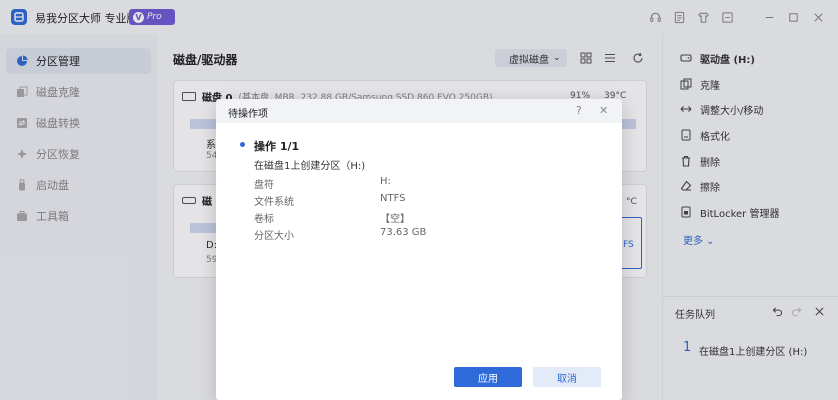 The image size is (838, 400). Describe the element at coordinates (603, 110) in the screenshot. I see `close-icon: ✕` at that location.